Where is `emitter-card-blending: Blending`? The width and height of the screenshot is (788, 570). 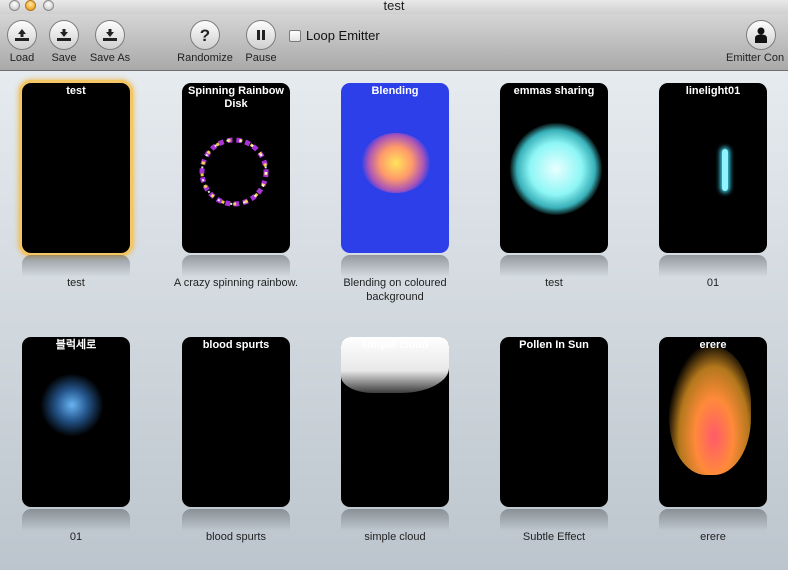
emitter-card-blending: Blending is located at coordinates (395, 168).